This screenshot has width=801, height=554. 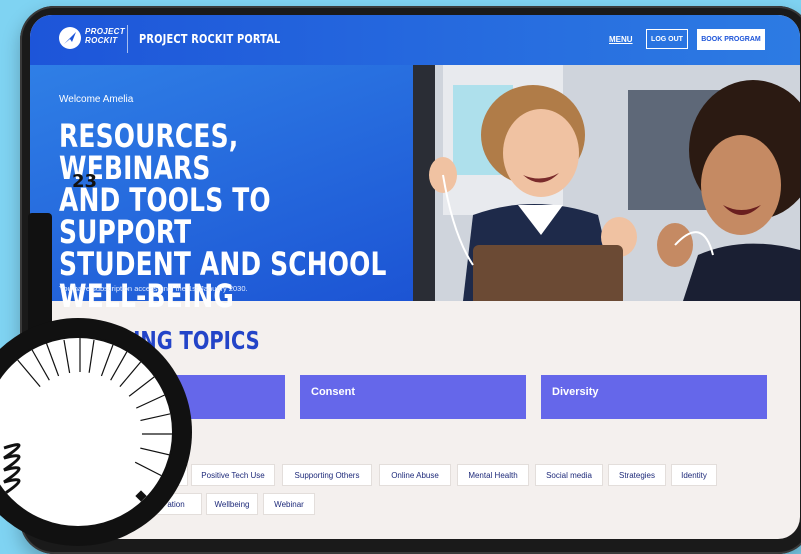 I want to click on tag-social-media: Social media, so click(x=569, y=475).